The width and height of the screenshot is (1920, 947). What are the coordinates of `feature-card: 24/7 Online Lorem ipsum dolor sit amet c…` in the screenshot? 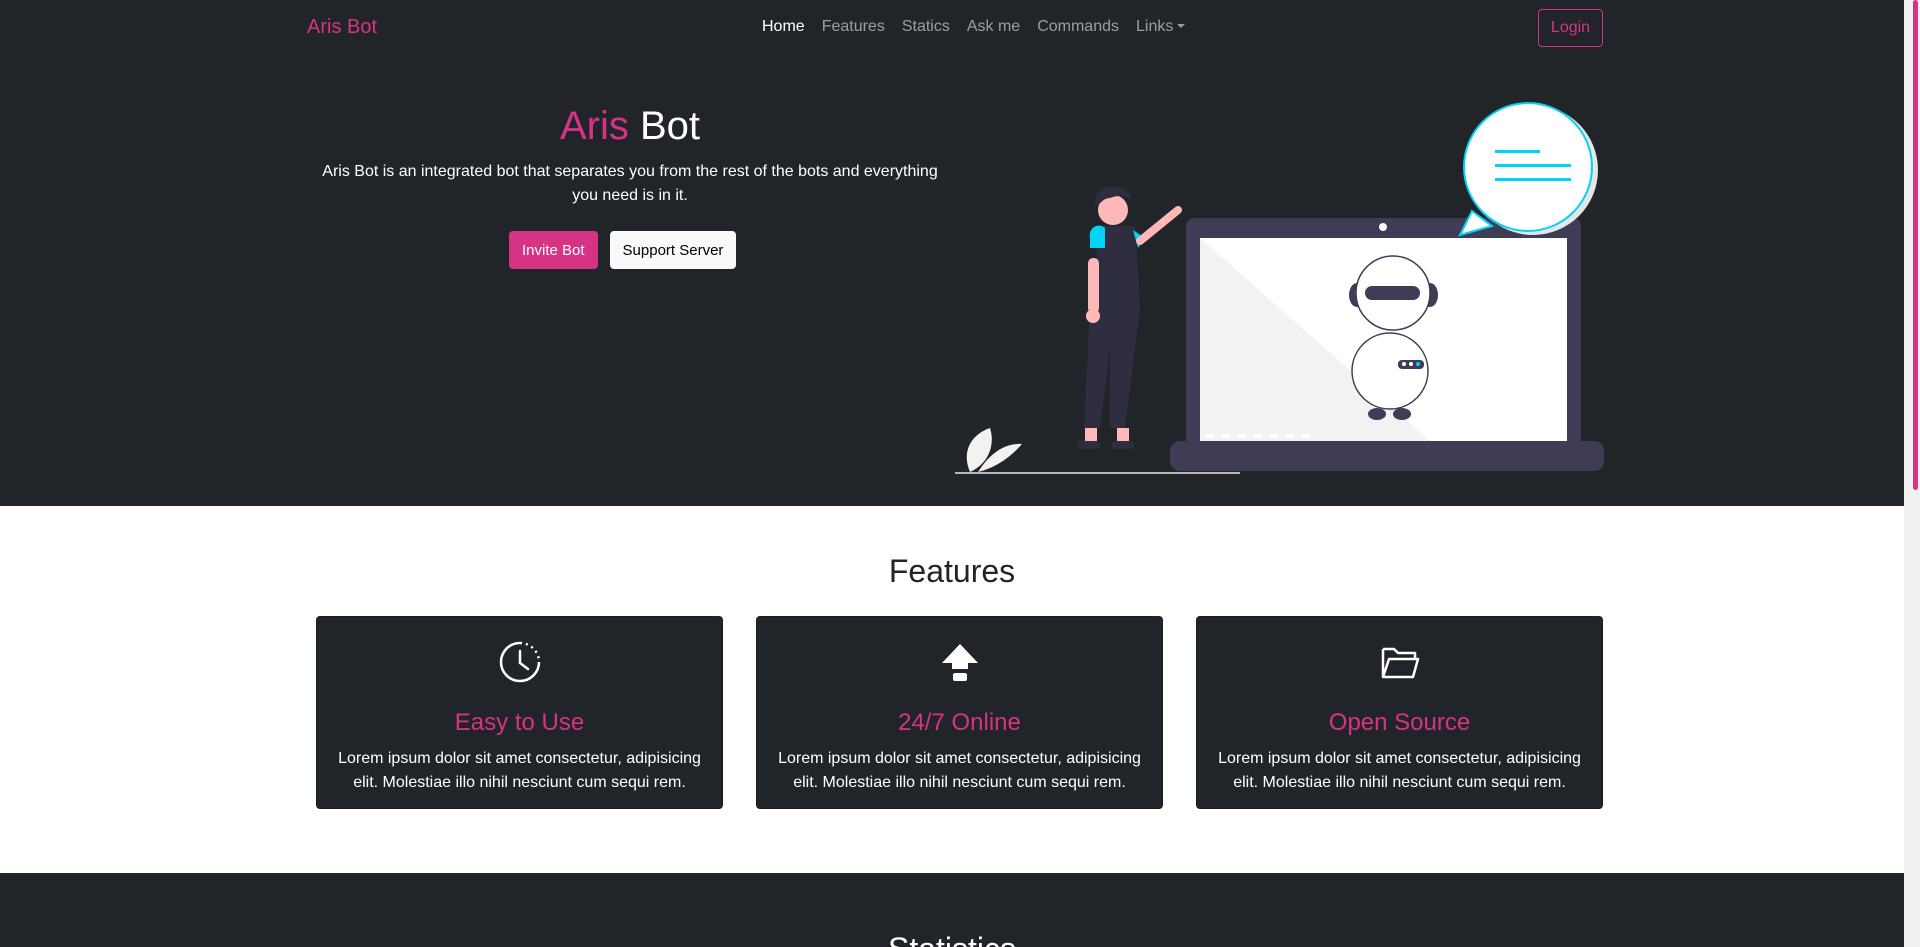 It's located at (959, 712).